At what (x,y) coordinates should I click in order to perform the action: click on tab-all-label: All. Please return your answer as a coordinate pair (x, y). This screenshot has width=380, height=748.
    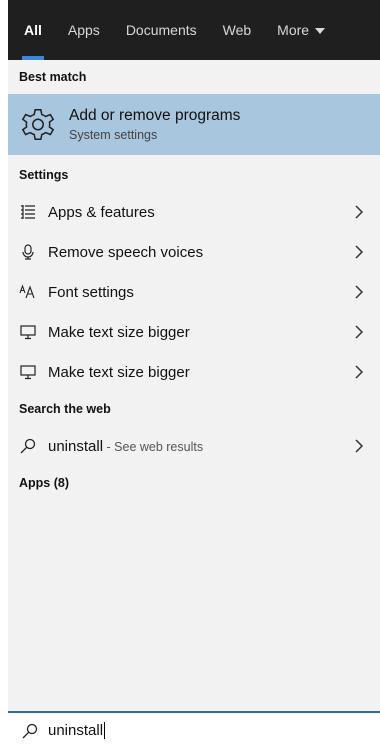
    Looking at the image, I should click on (33, 30).